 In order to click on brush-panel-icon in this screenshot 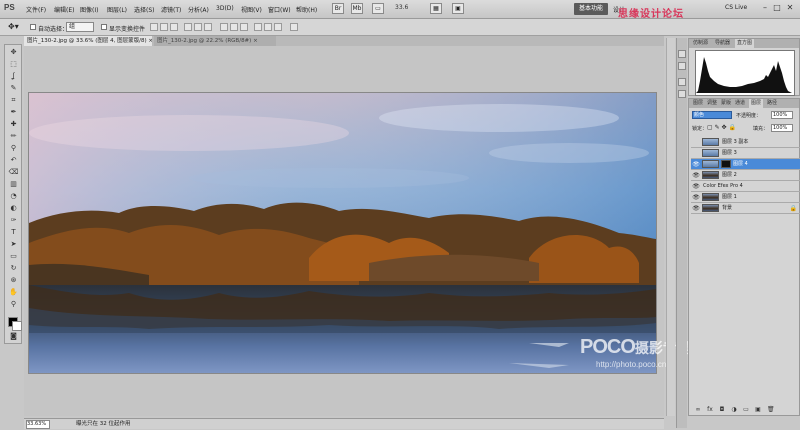, I will do `click(682, 82)`.